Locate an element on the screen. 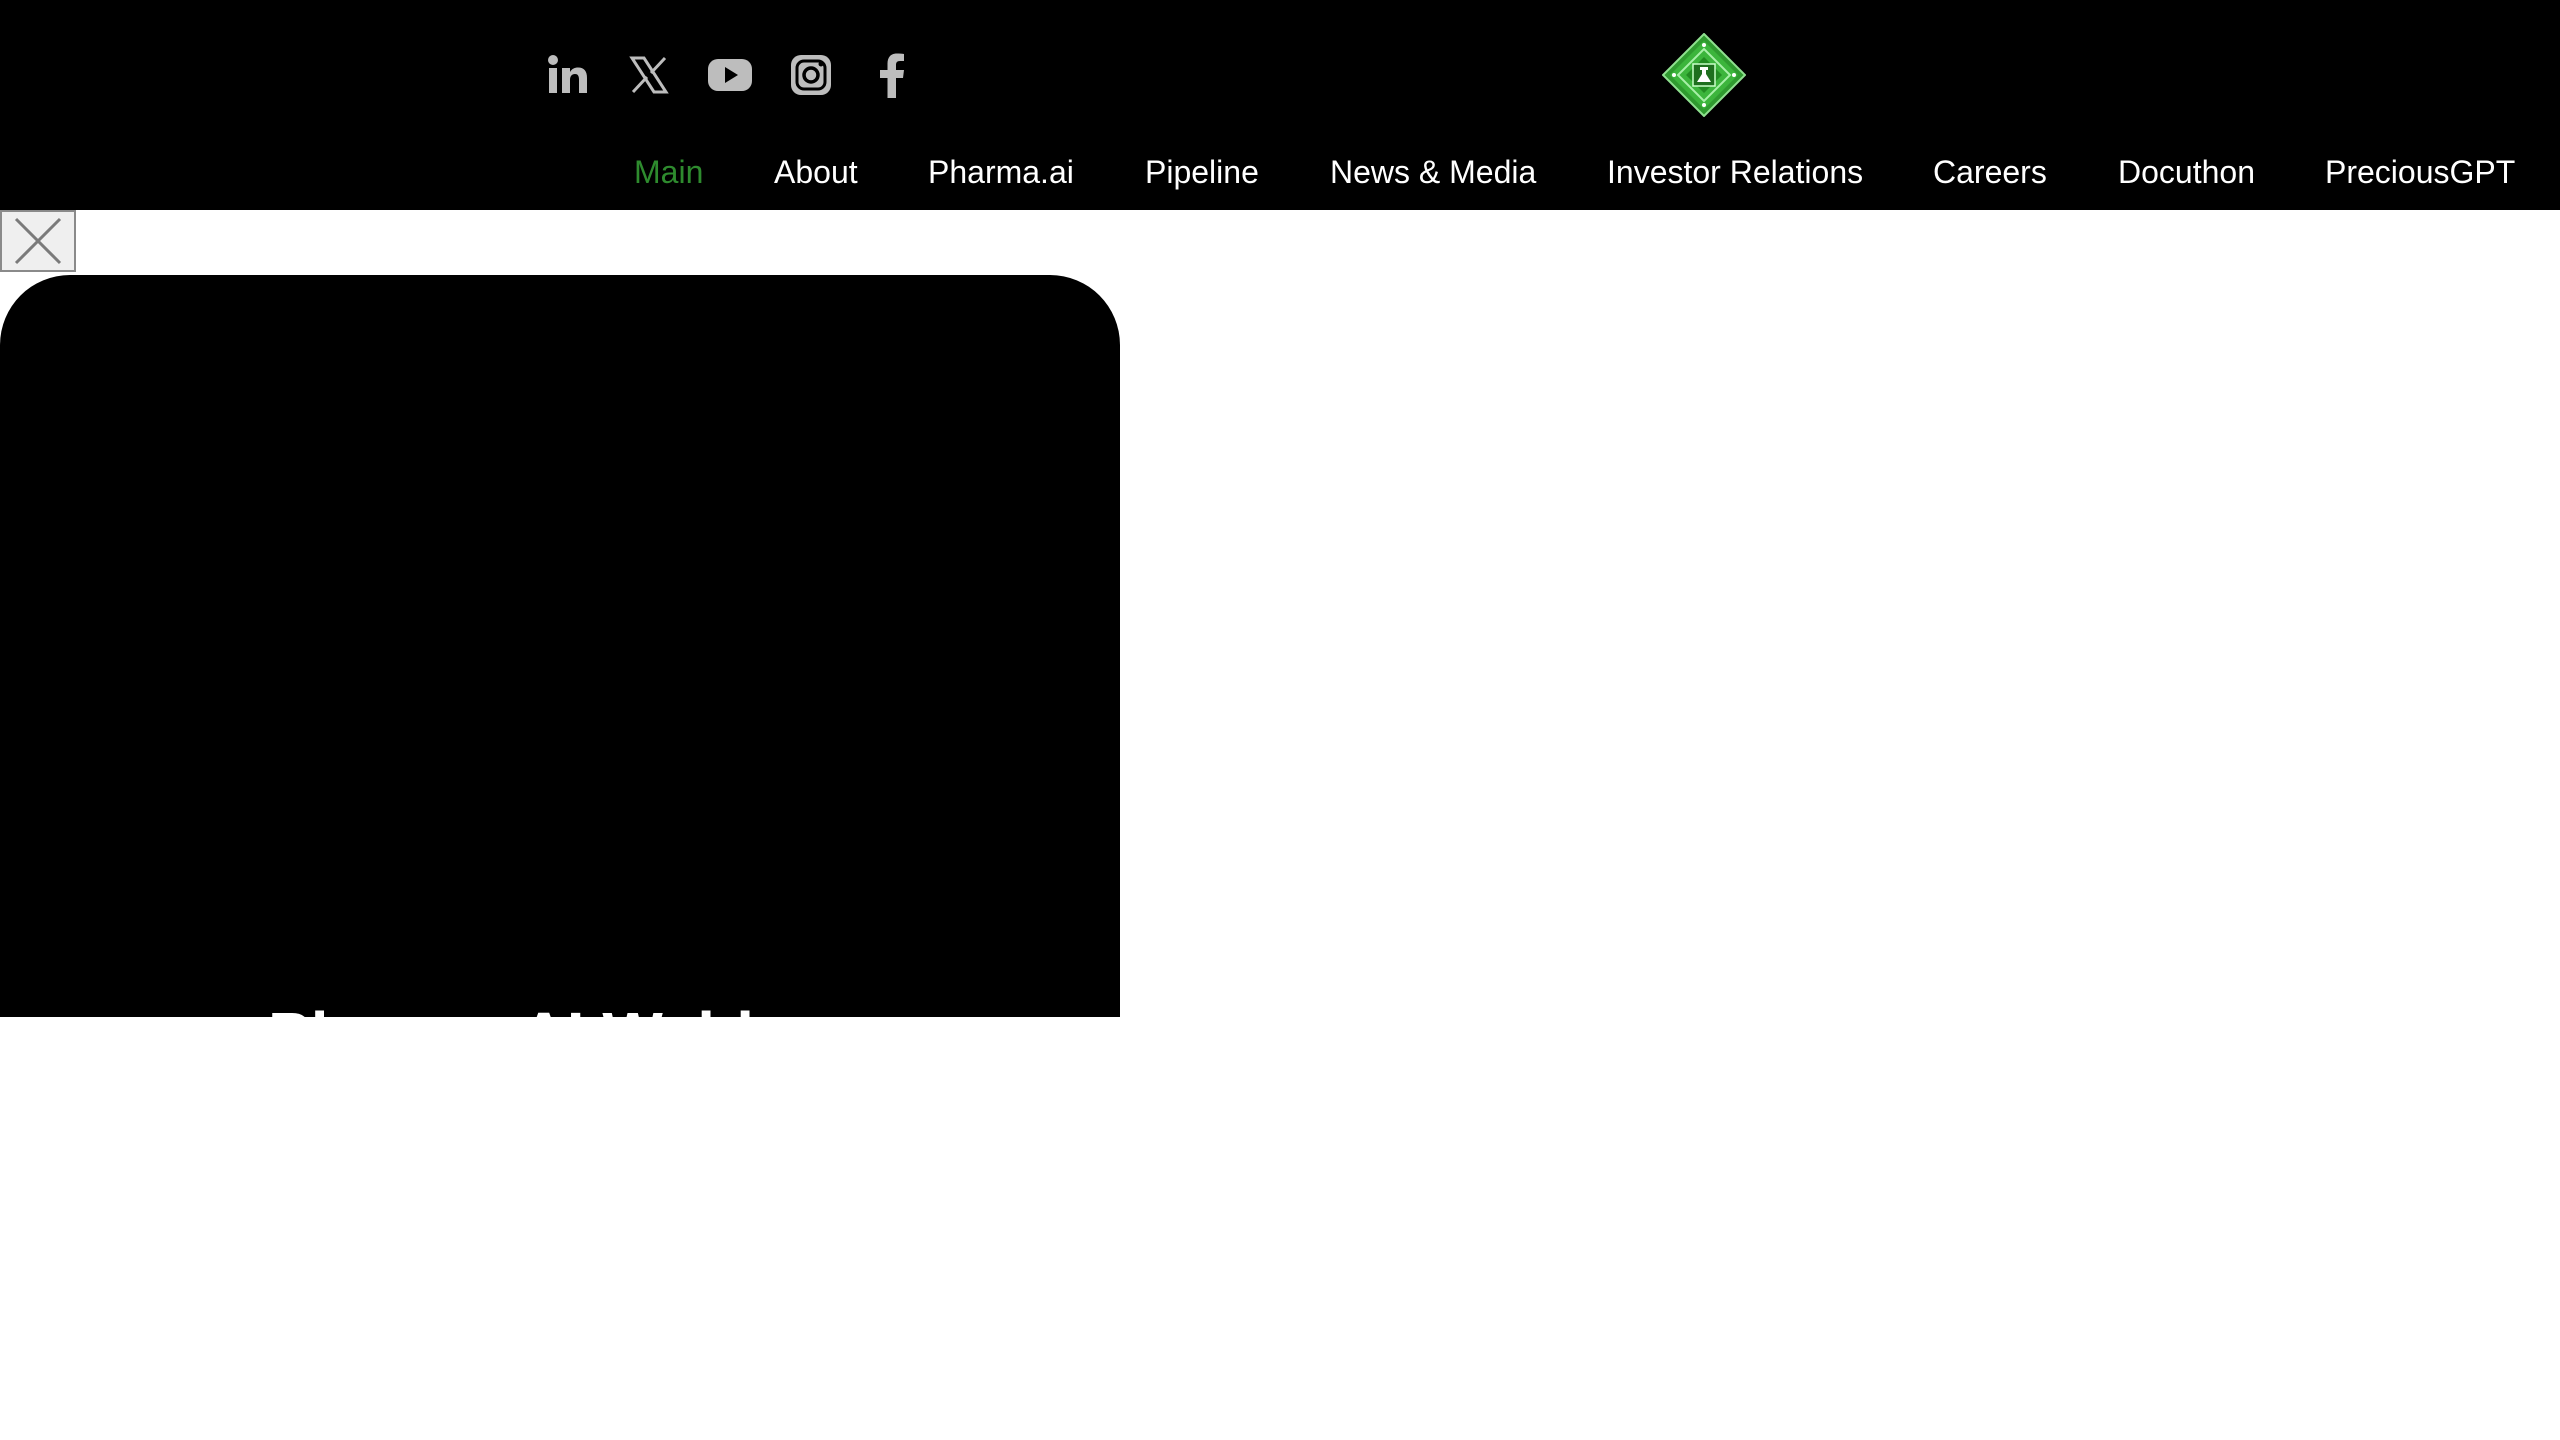  youtube-icon is located at coordinates (730, 75).